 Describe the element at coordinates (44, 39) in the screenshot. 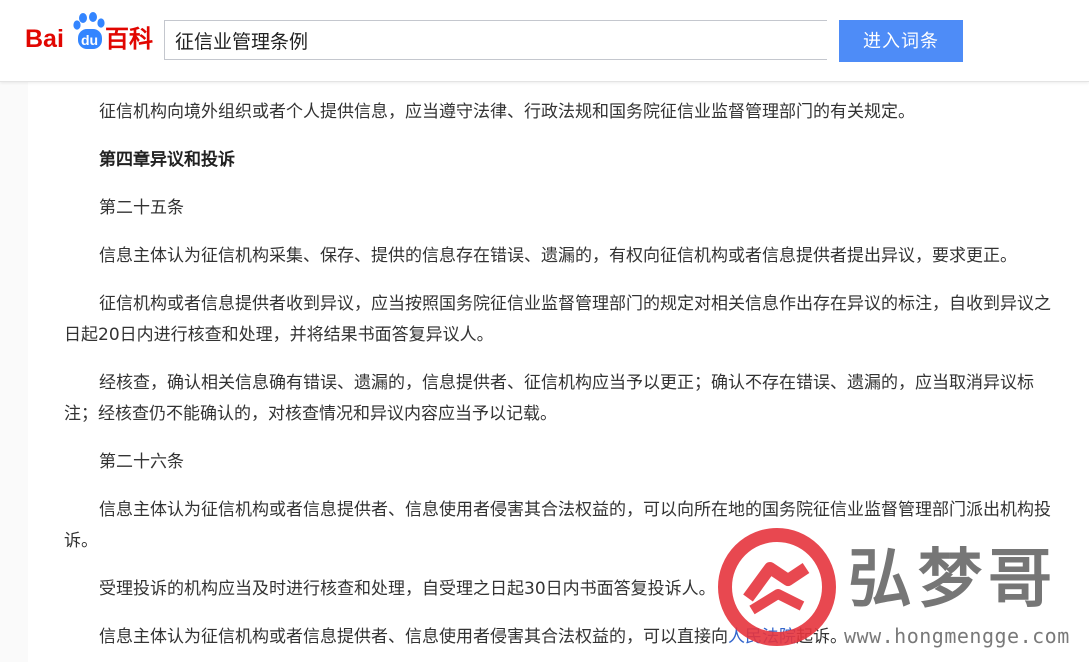

I see `svg-text: Bai` at that location.